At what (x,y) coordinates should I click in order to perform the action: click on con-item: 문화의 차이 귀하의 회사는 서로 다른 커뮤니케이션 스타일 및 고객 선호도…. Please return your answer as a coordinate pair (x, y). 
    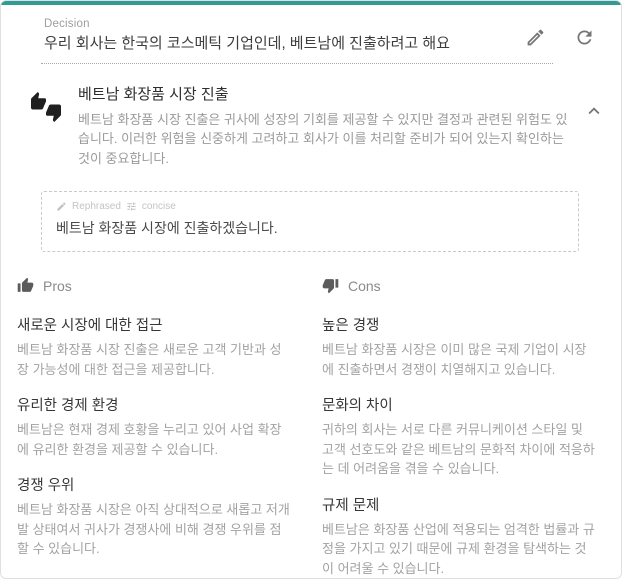
    Looking at the image, I should click on (459, 436).